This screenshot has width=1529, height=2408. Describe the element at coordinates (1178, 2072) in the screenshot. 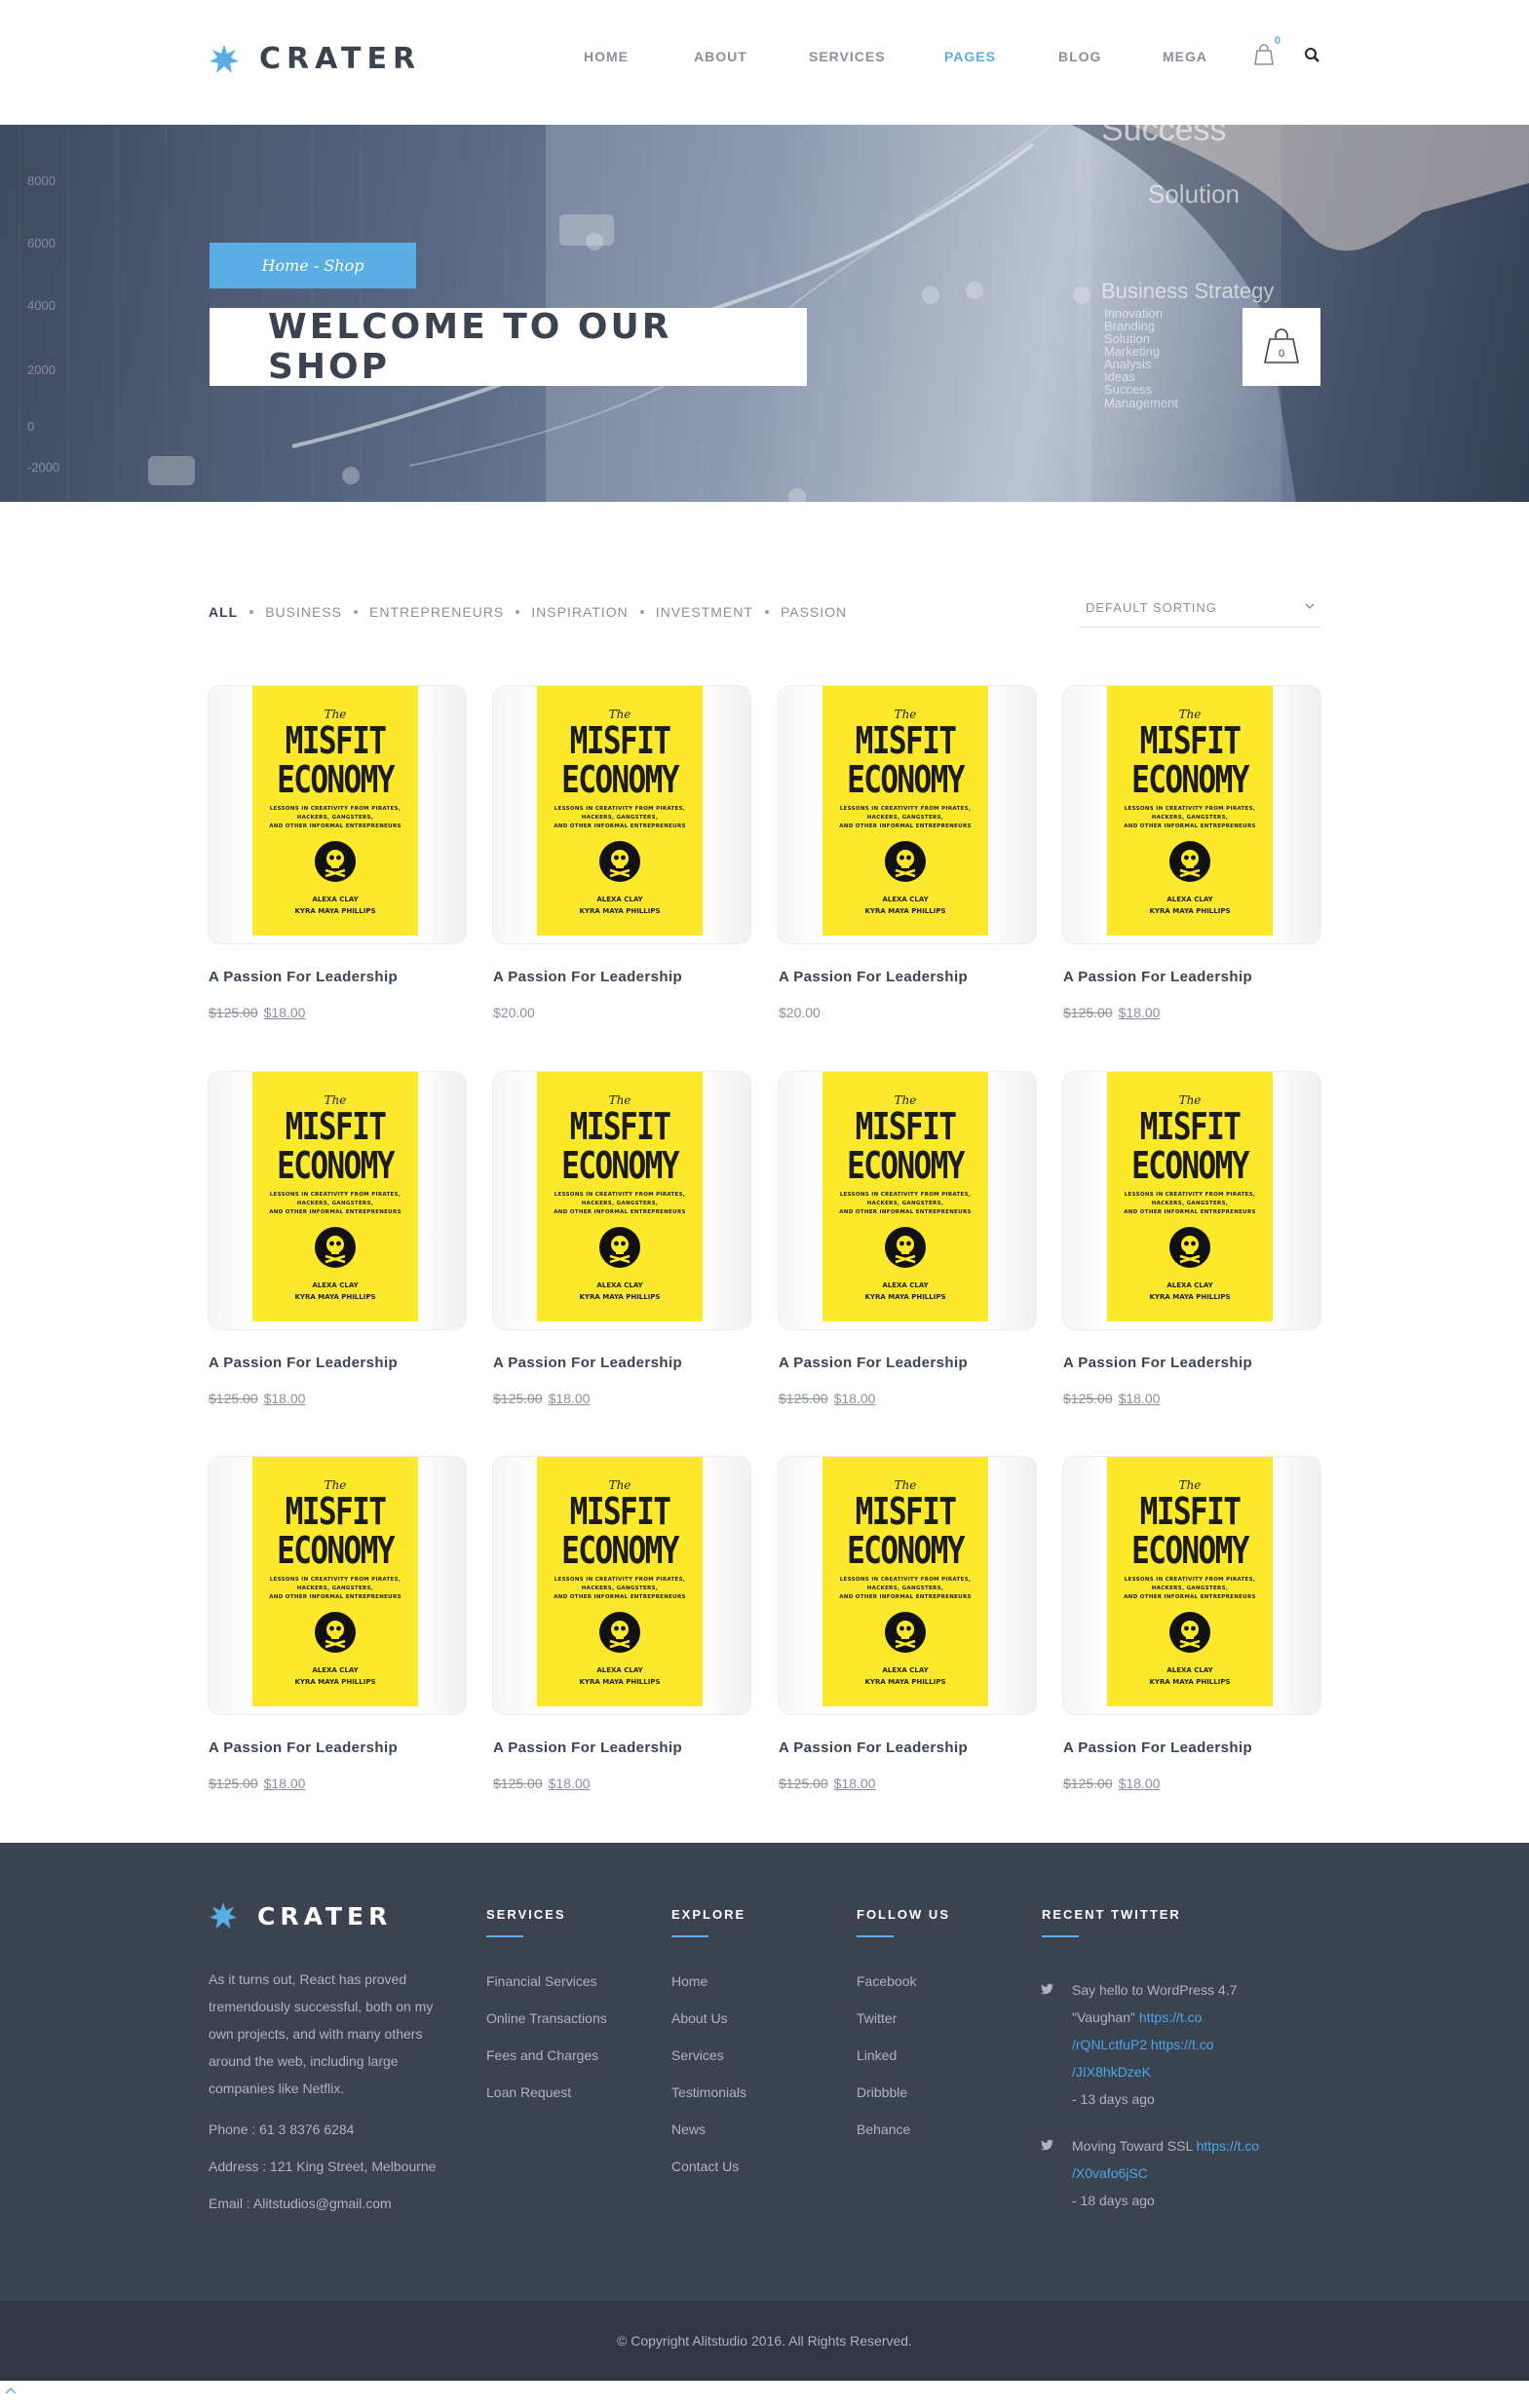

I see `tweet-line: /JIX8hkDzeK` at that location.